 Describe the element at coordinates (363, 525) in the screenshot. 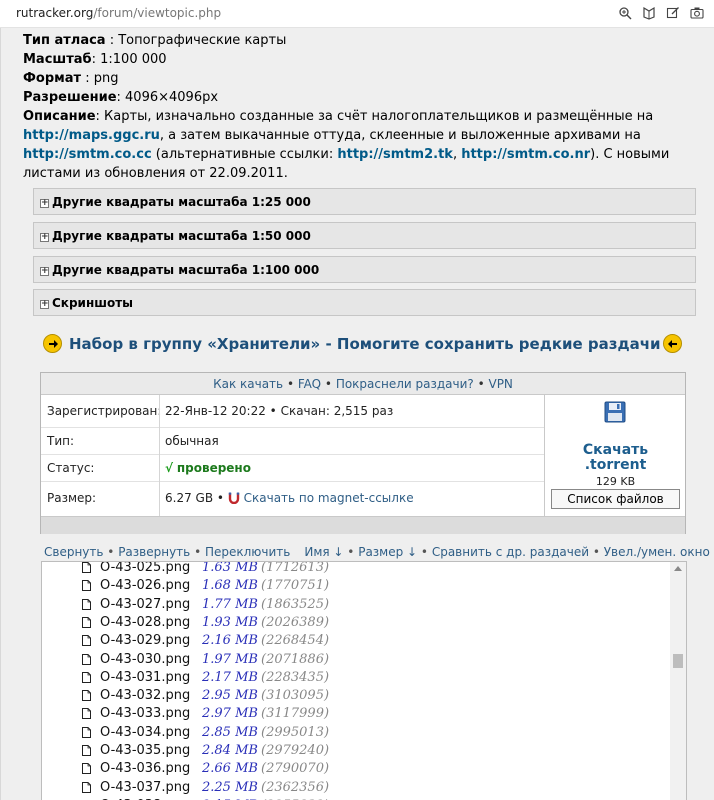

I see `torrent-box-footer` at that location.